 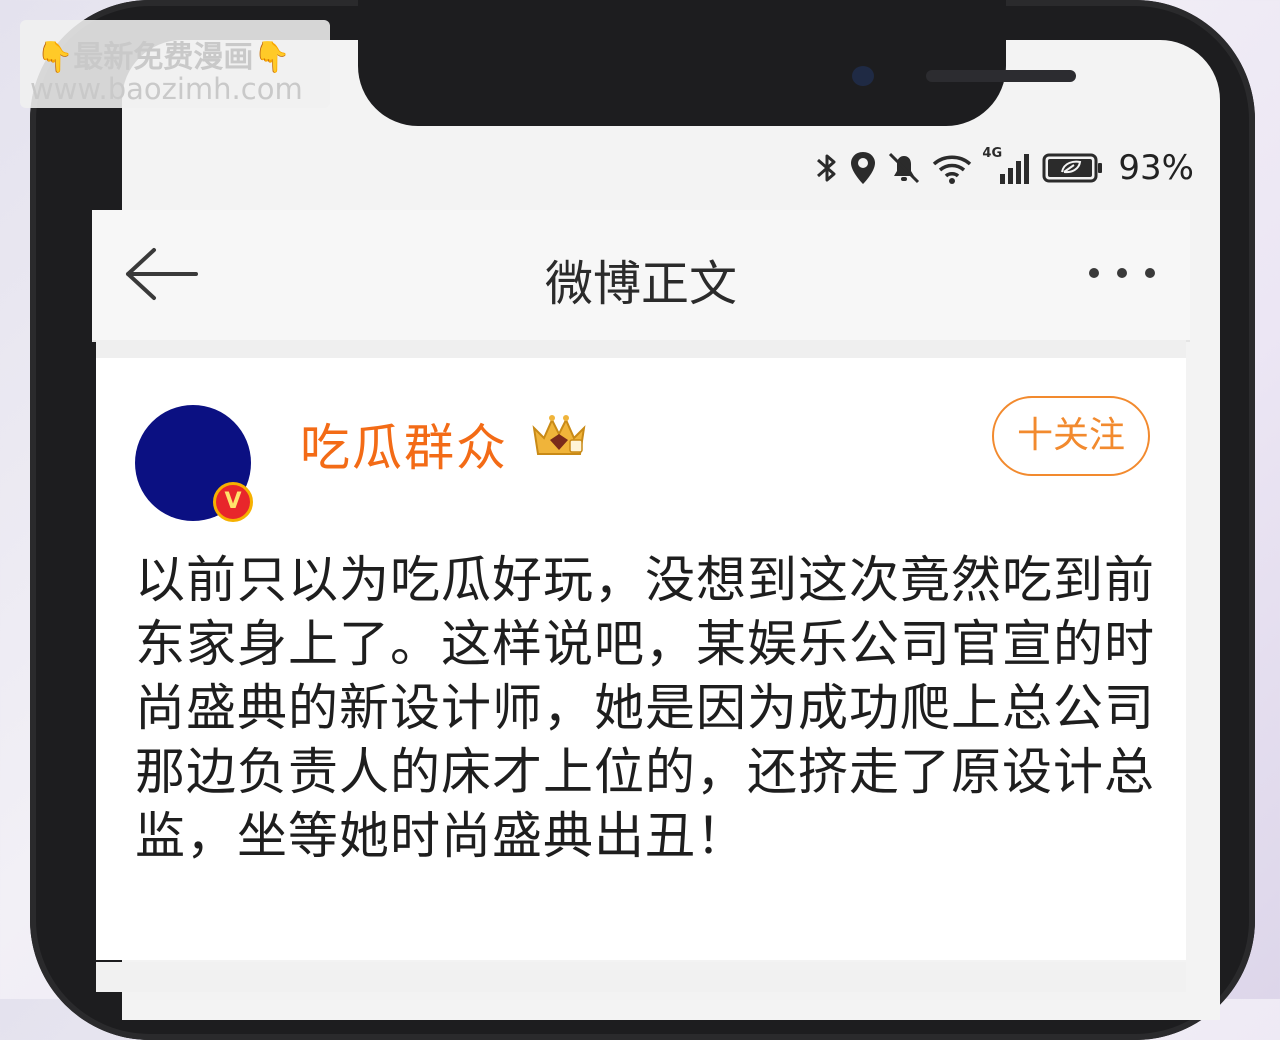 I want to click on verified-badge: V, so click(x=233, y=502).